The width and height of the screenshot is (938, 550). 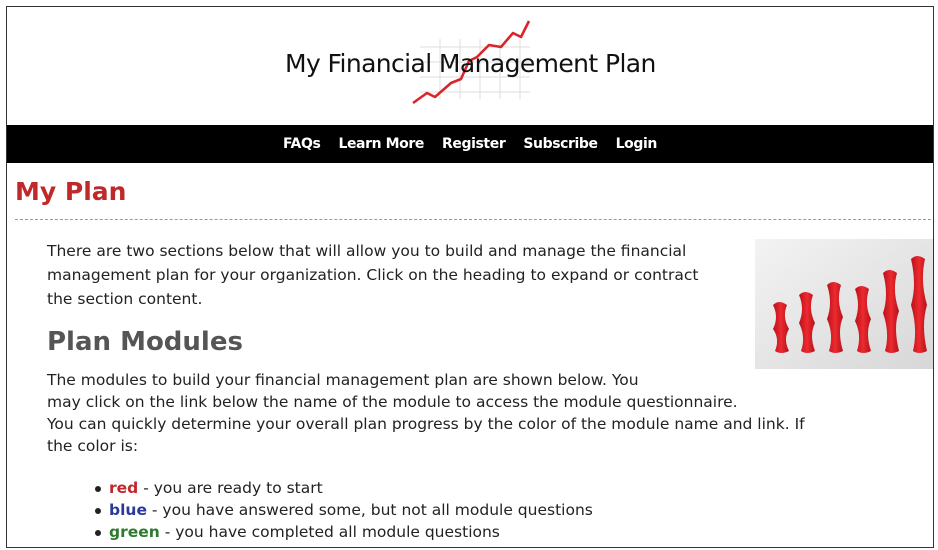 I want to click on nav-learn-more-link: Learn More, so click(x=381, y=144).